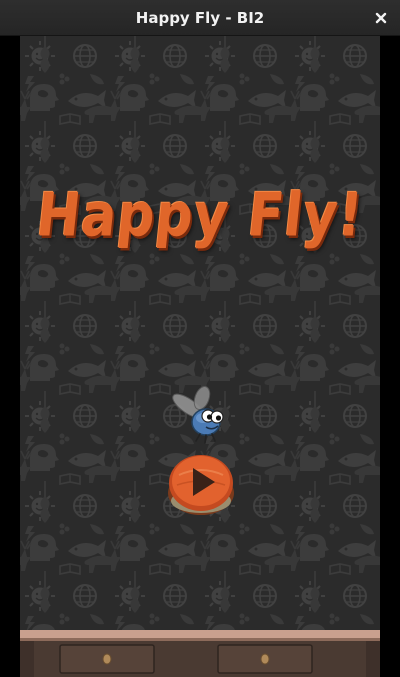 This screenshot has height=677, width=400. I want to click on title-bar: Happy Fly - BI2, so click(200, 18).